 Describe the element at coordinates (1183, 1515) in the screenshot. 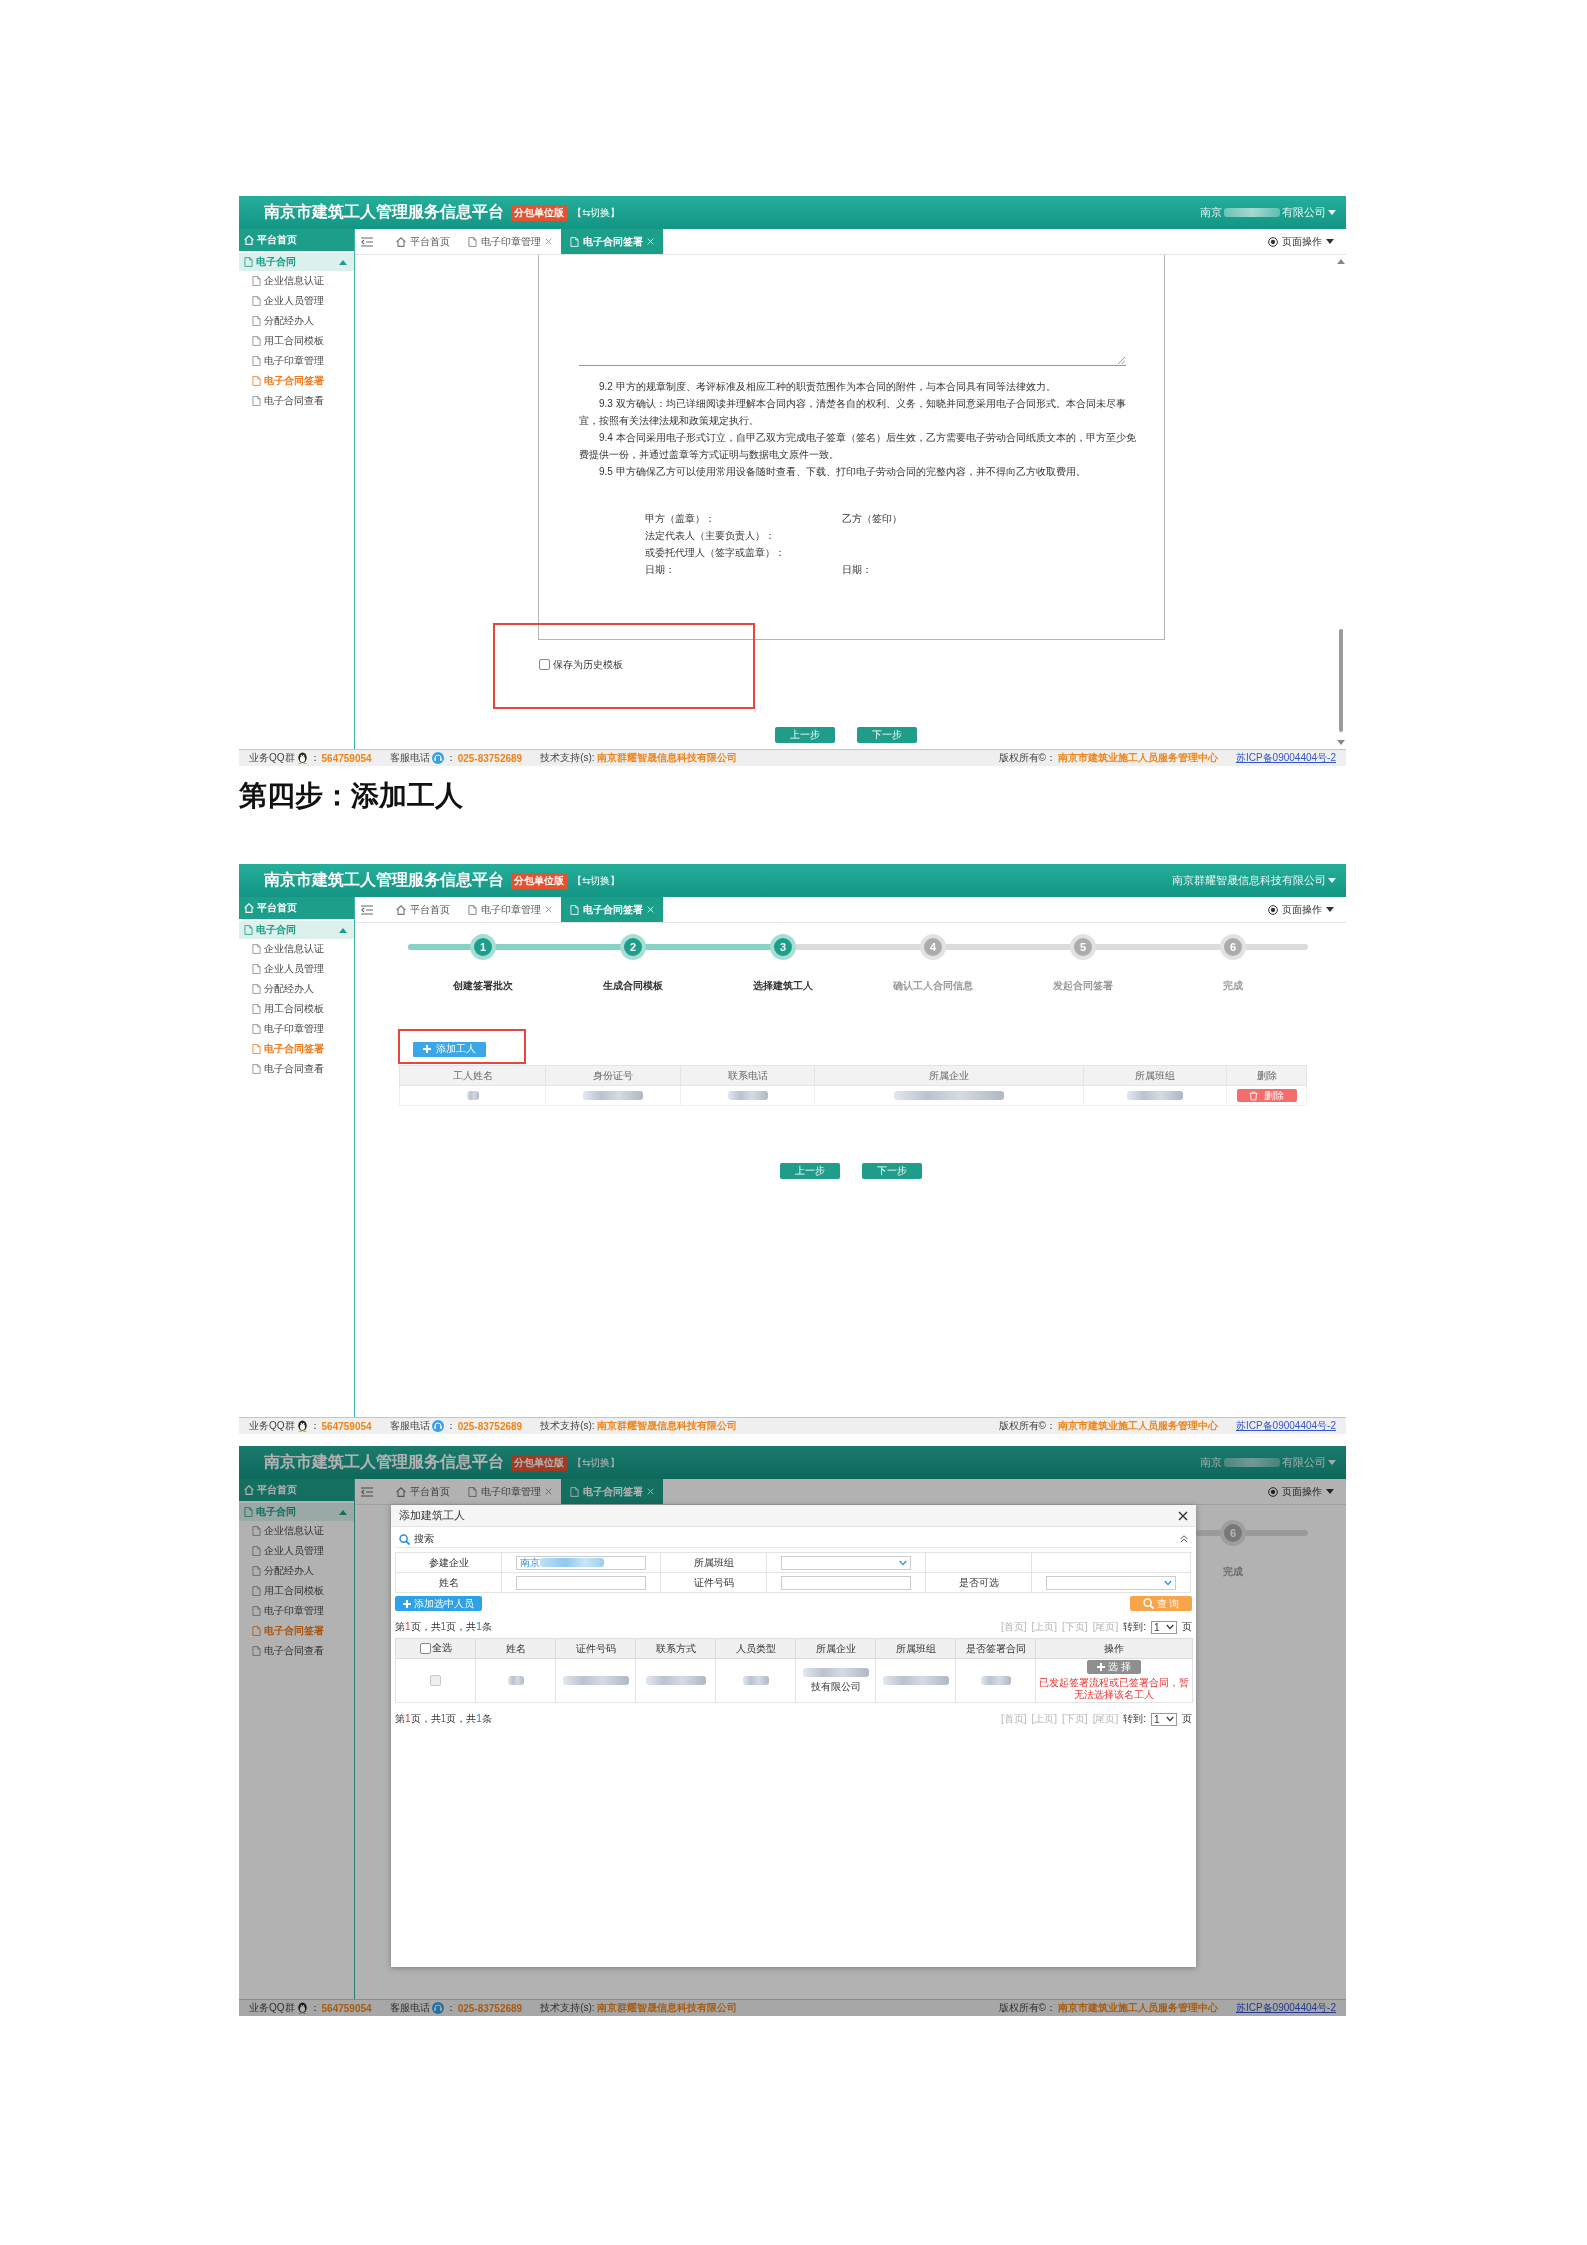

I see `close-icon` at that location.